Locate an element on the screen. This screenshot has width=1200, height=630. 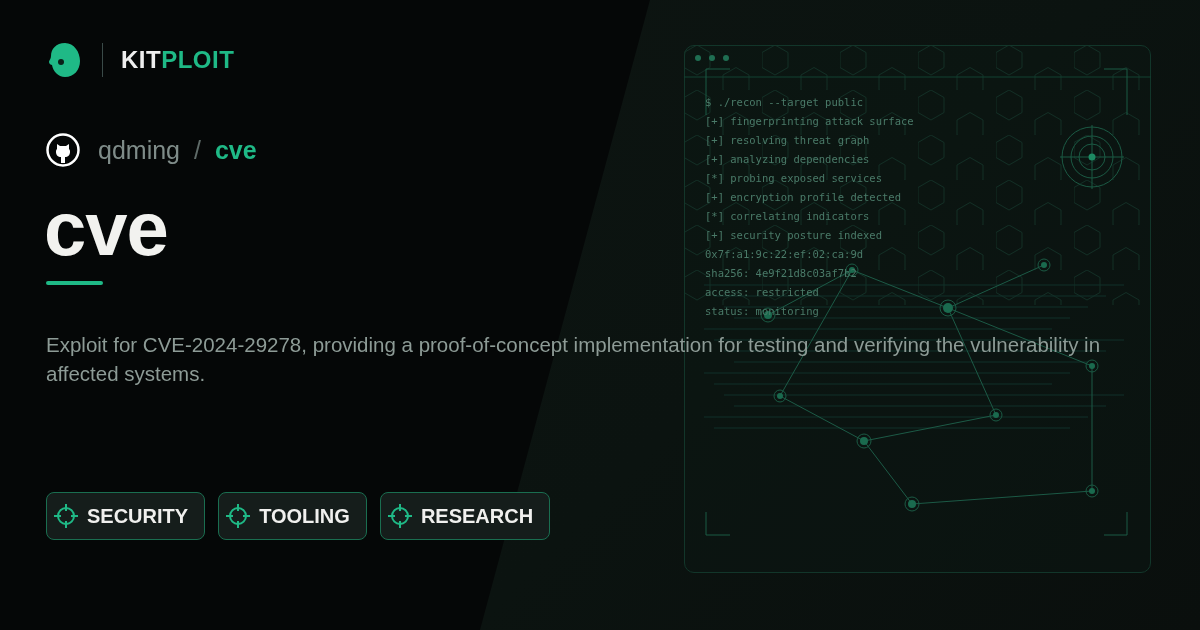
github-icon is located at coordinates (63, 150).